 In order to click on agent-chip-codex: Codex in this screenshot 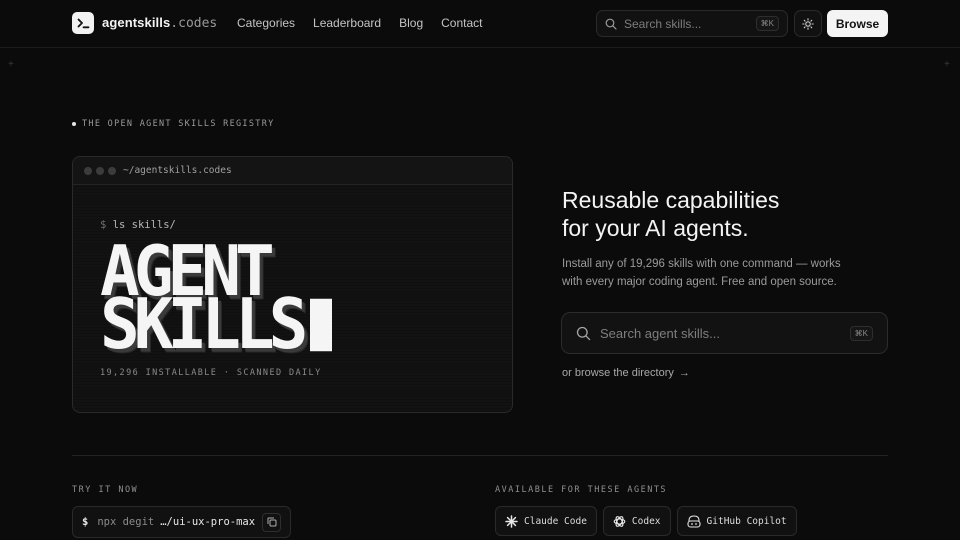, I will do `click(636, 521)`.